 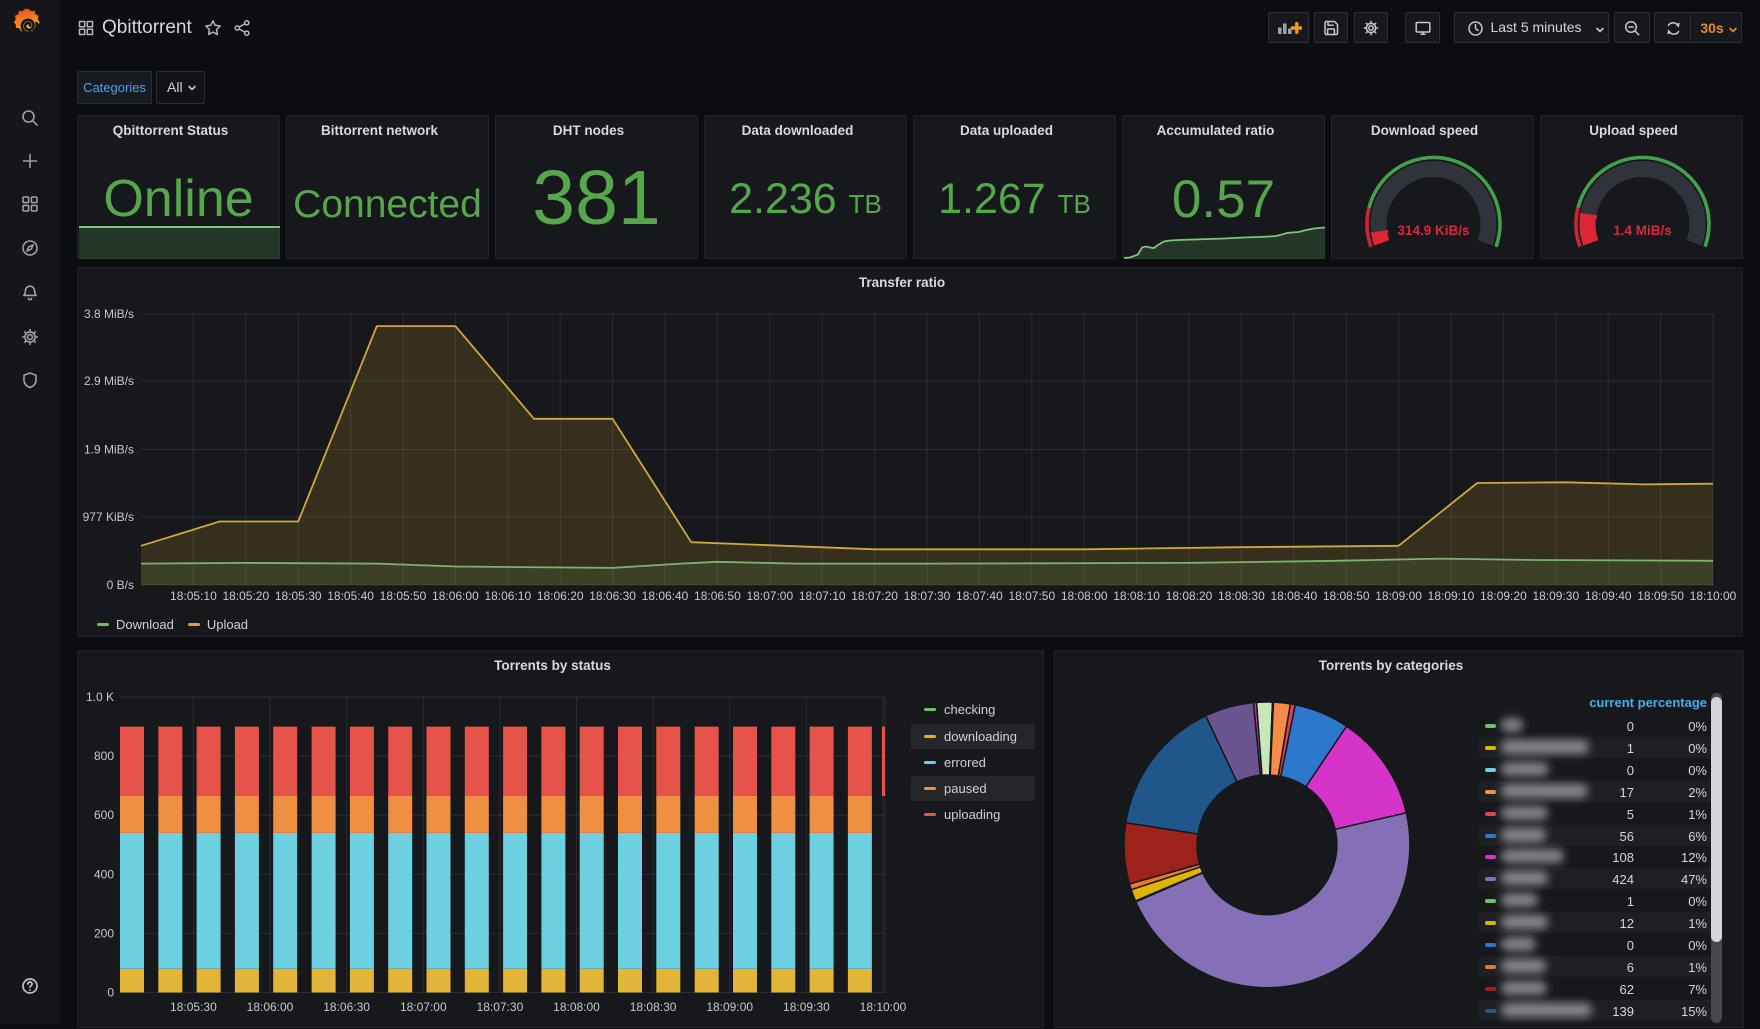 What do you see at coordinates (874, 596) in the screenshot?
I see `svg-text: 18:07:20` at bounding box center [874, 596].